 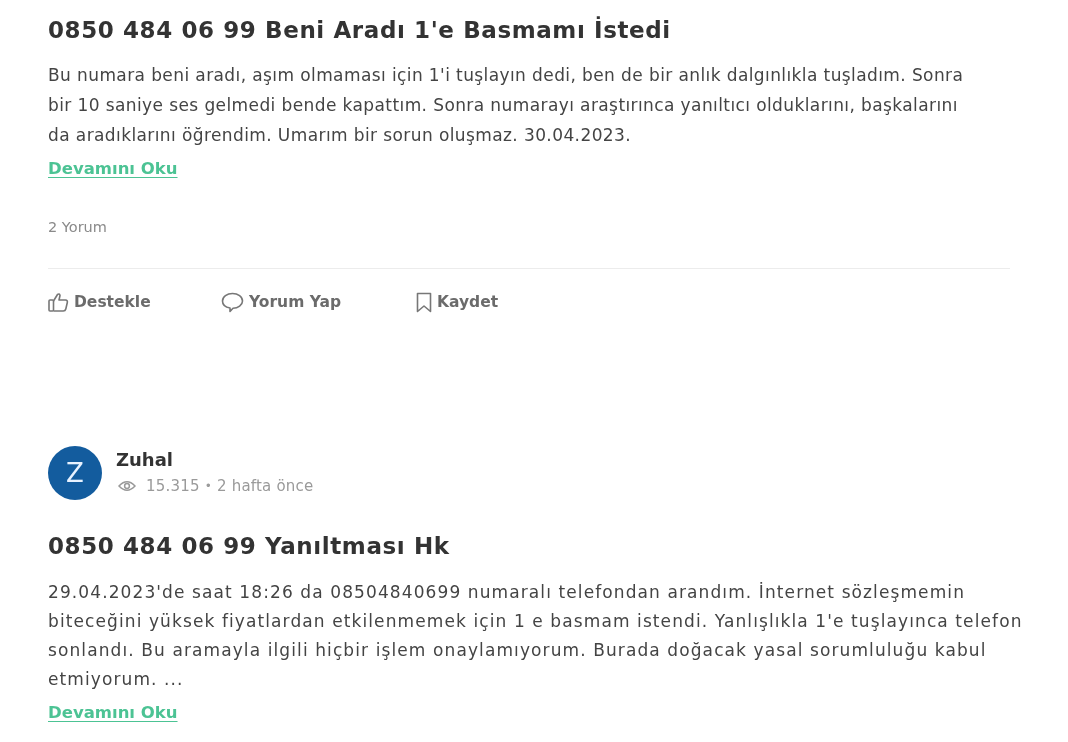 What do you see at coordinates (99, 302) in the screenshot?
I see `like-button: Destekle` at bounding box center [99, 302].